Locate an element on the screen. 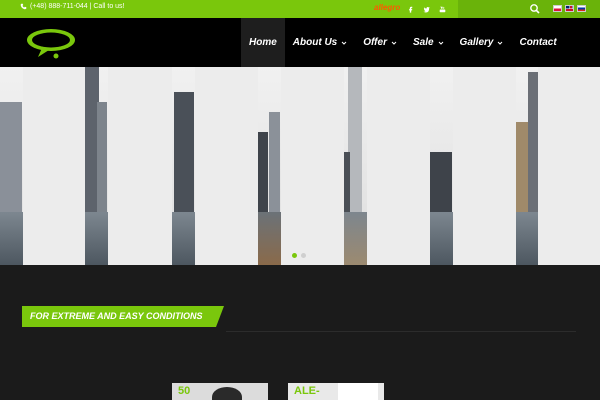 The width and height of the screenshot is (600, 400). allegro-link: allegro is located at coordinates (387, 7).